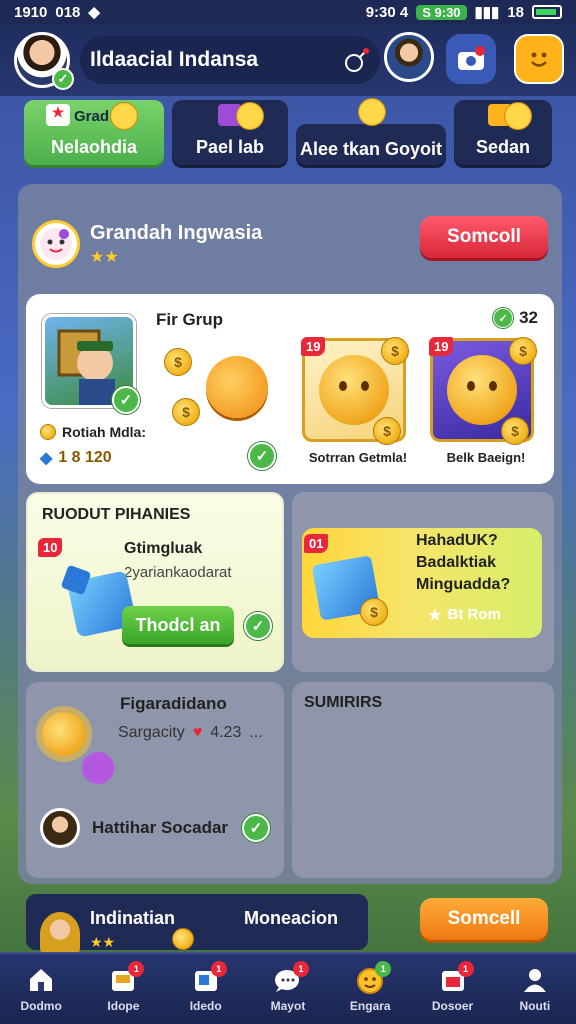  What do you see at coordinates (68, 12) in the screenshot?
I see `status-extra: 018` at bounding box center [68, 12].